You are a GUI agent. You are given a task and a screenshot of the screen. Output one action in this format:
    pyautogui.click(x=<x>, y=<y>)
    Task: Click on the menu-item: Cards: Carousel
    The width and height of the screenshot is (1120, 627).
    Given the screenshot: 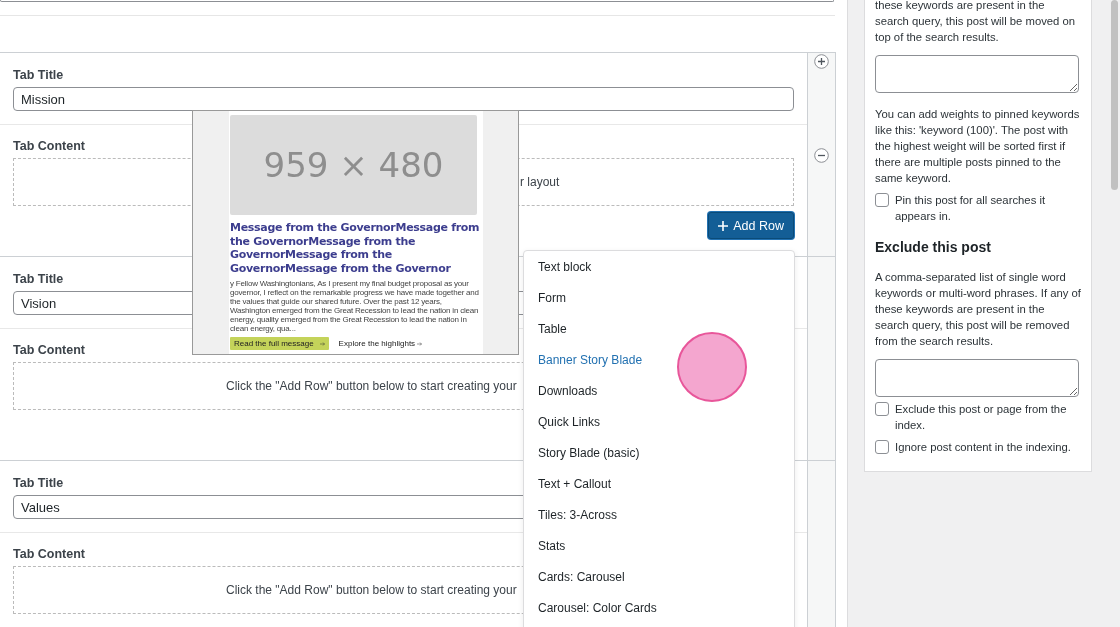 What is the action you would take?
    pyautogui.click(x=659, y=577)
    